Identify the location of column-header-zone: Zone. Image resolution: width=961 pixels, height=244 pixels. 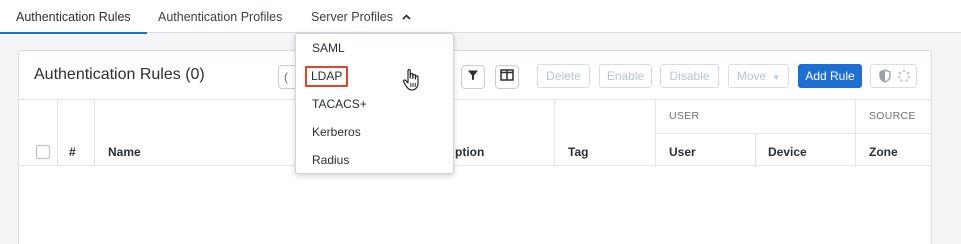
(883, 152).